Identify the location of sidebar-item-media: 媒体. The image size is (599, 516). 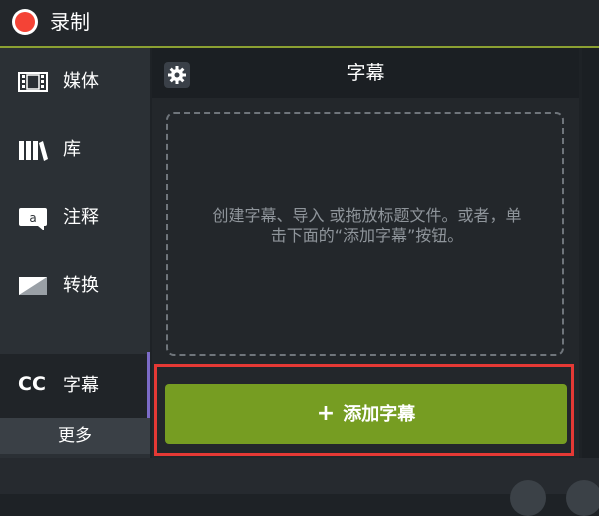
(75, 82).